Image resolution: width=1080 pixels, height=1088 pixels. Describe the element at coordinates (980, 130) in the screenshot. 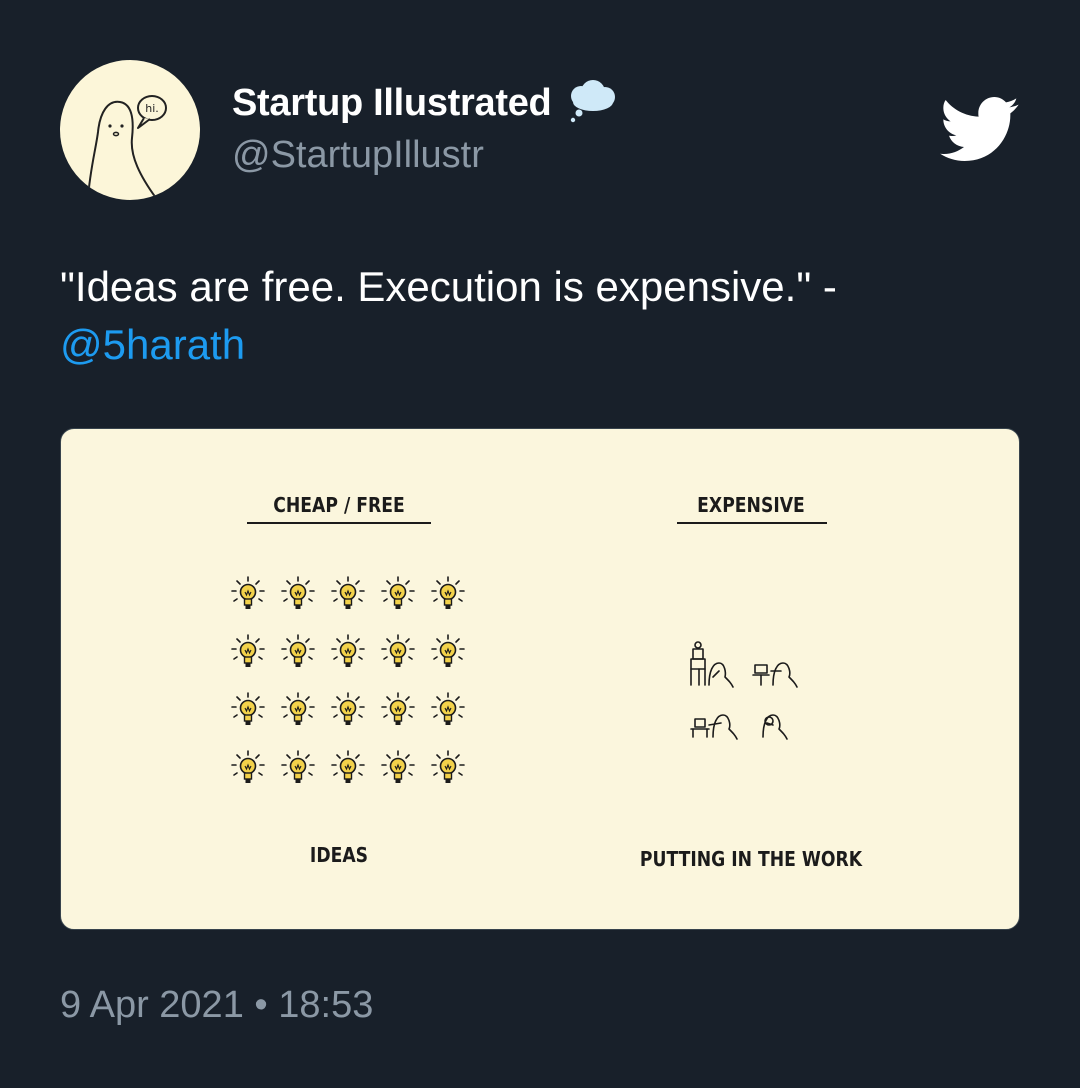

I see `twitter-bird-icon` at that location.